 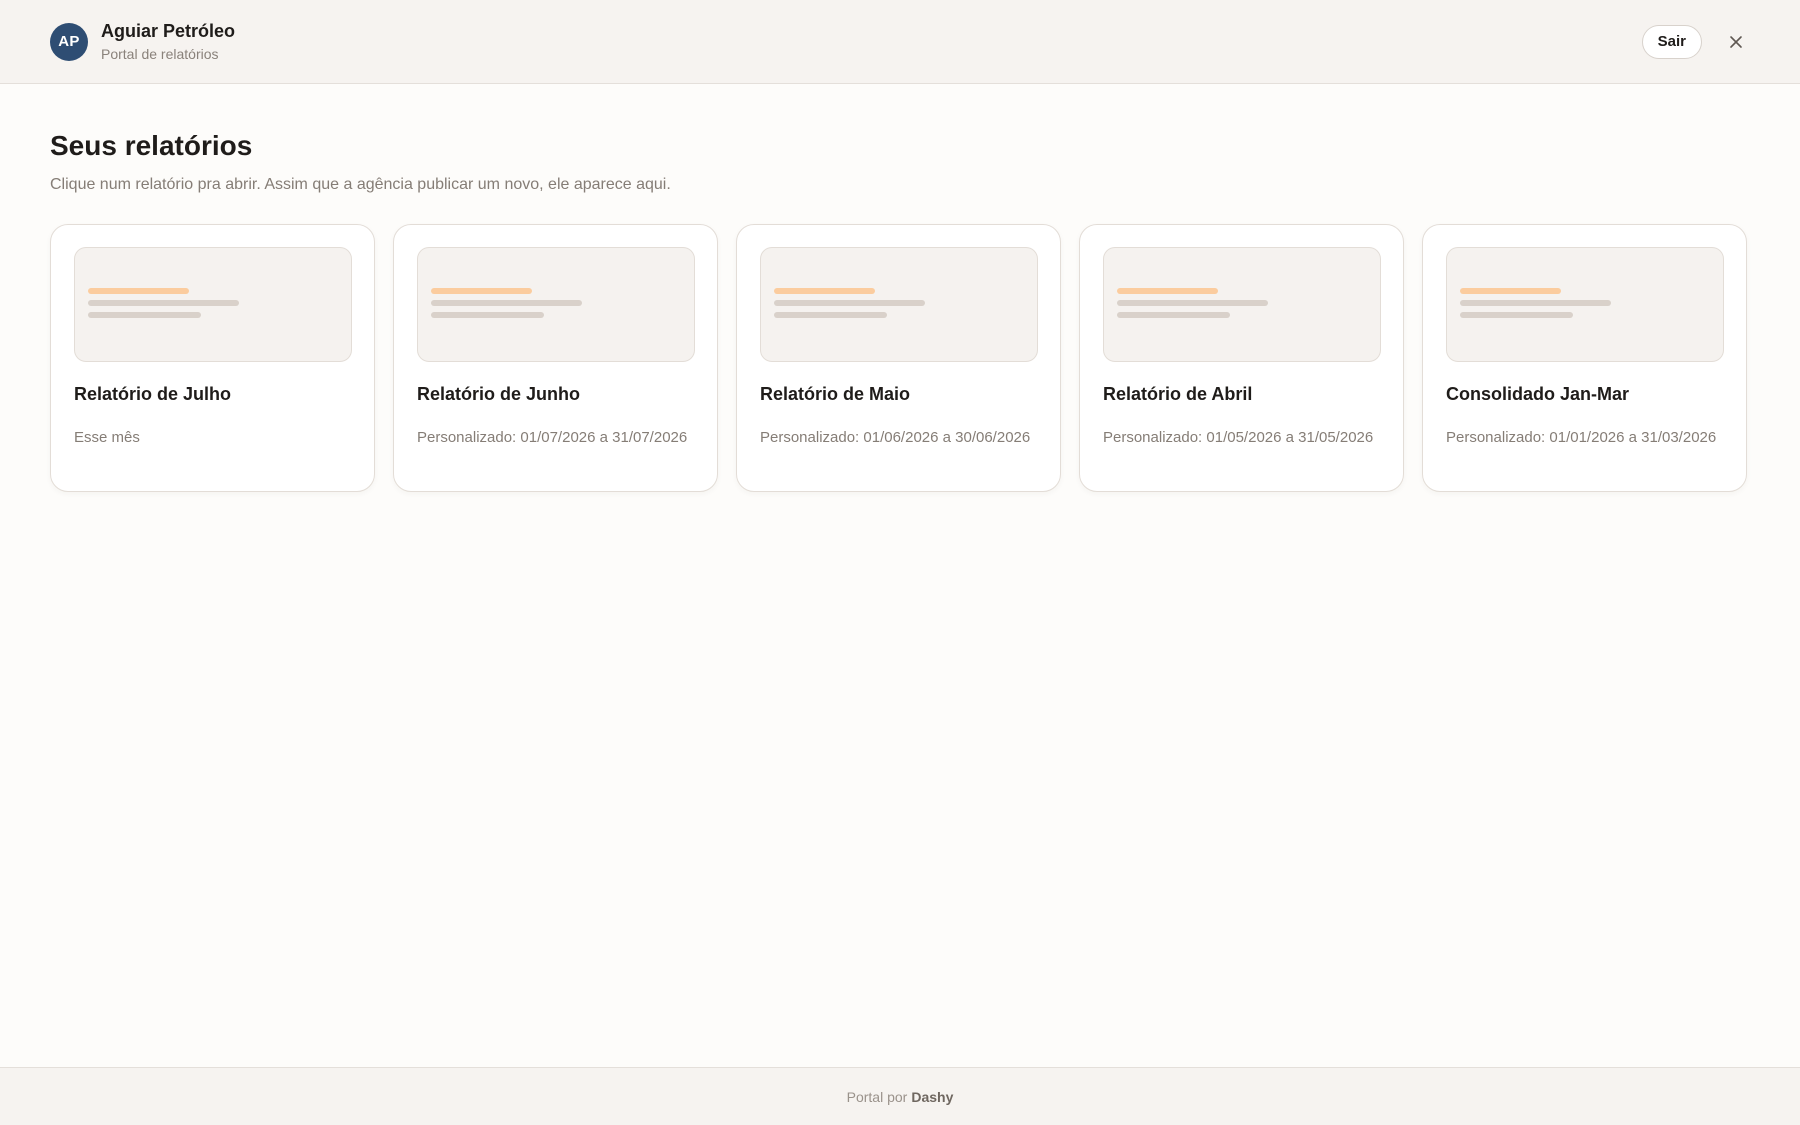 I want to click on report-title: Relatório de Julho, so click(x=153, y=394).